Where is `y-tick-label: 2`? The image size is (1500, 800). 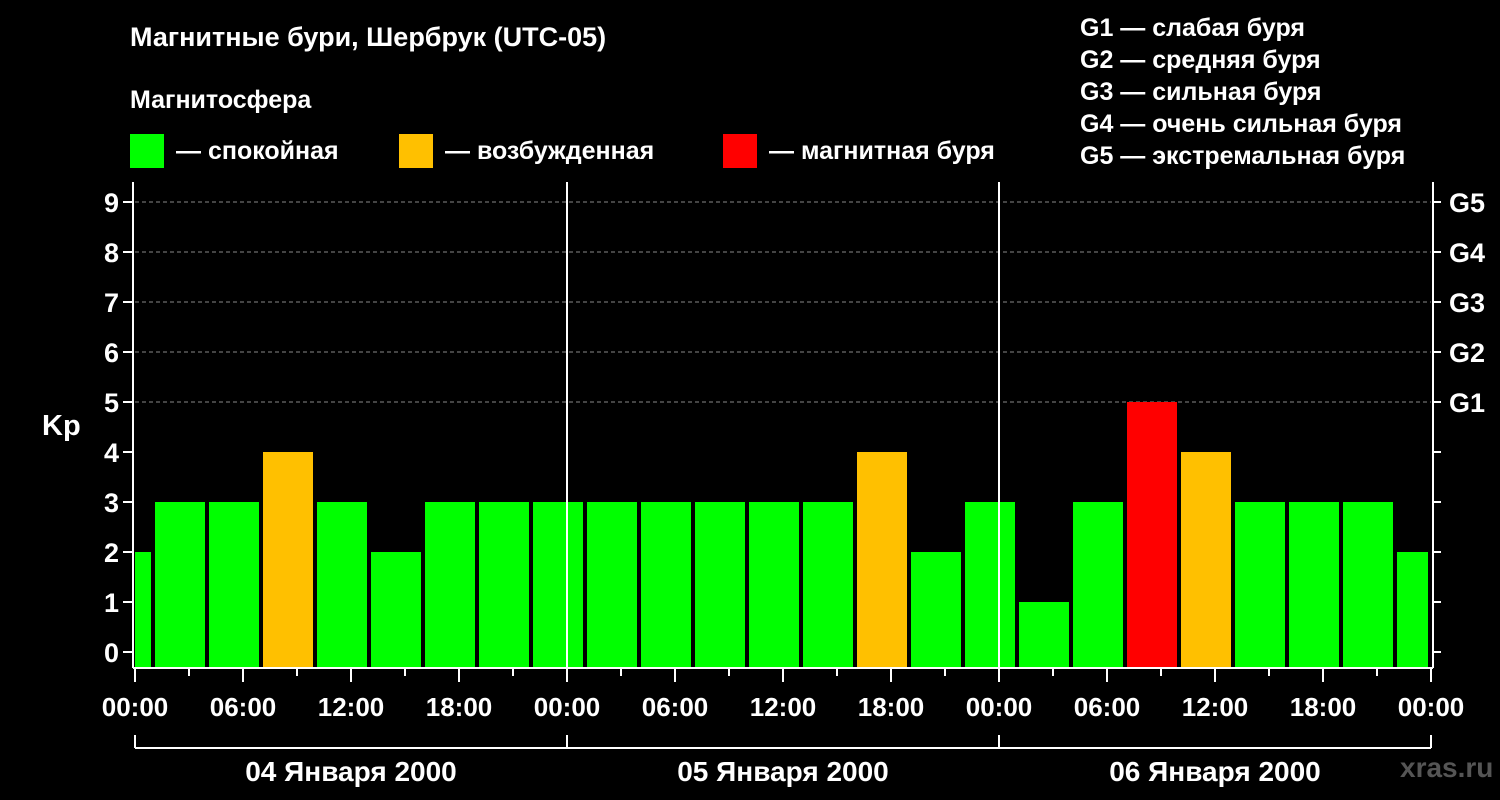 y-tick-label: 2 is located at coordinates (111, 553).